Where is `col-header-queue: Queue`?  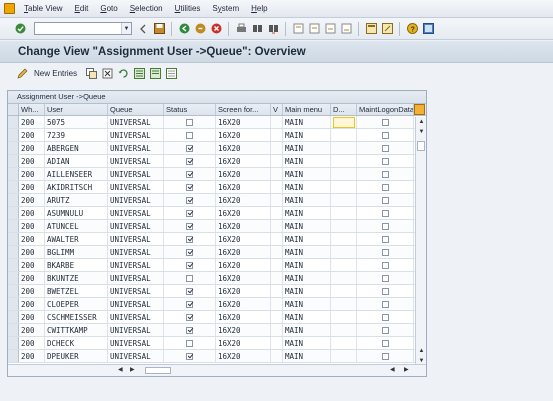 col-header-queue: Queue is located at coordinates (136, 109).